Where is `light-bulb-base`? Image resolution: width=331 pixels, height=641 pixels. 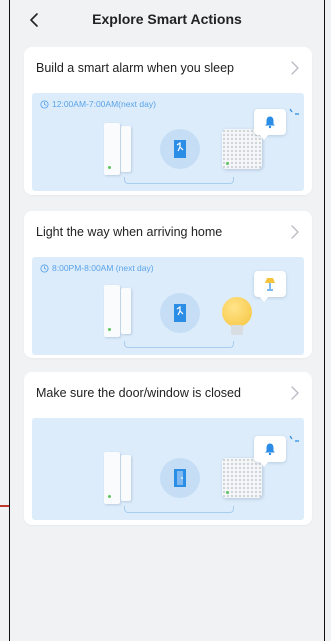
light-bulb-base is located at coordinates (237, 330).